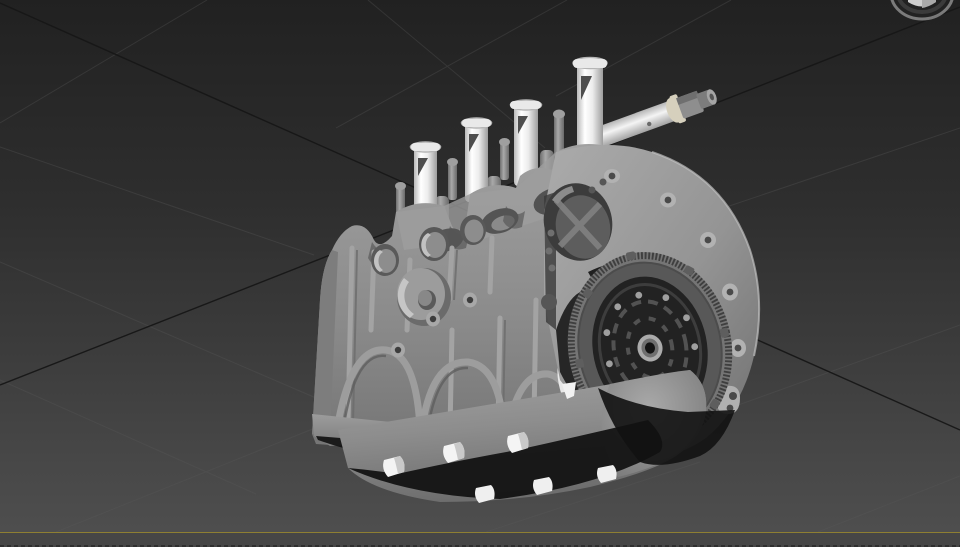 The height and width of the screenshot is (547, 960). Describe the element at coordinates (424, 297) in the screenshot. I see `round-boss` at that location.